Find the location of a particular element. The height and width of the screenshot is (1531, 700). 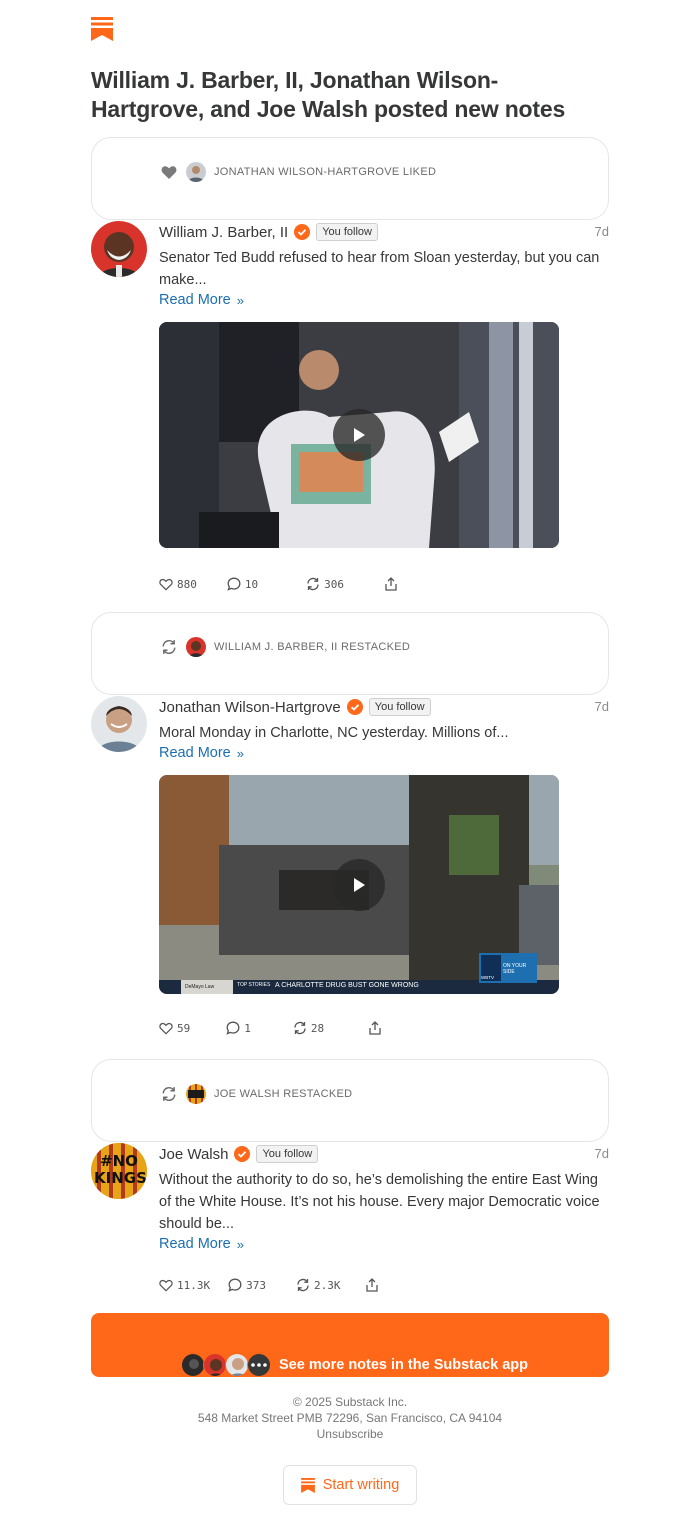

note-context-card: JOE WALSH RESTACKED is located at coordinates (350, 1100).